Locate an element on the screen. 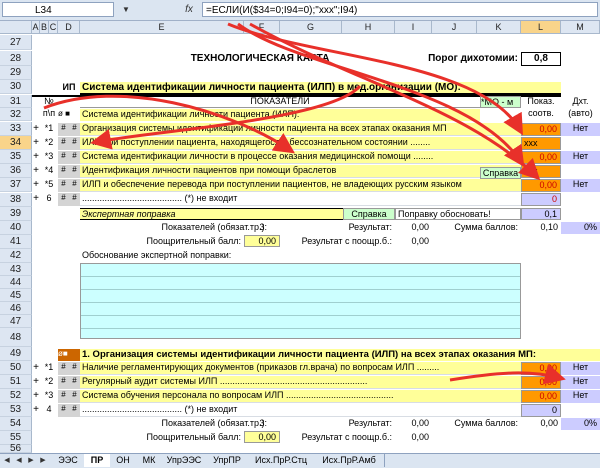  row-header-52: 52 is located at coordinates (16, 396).